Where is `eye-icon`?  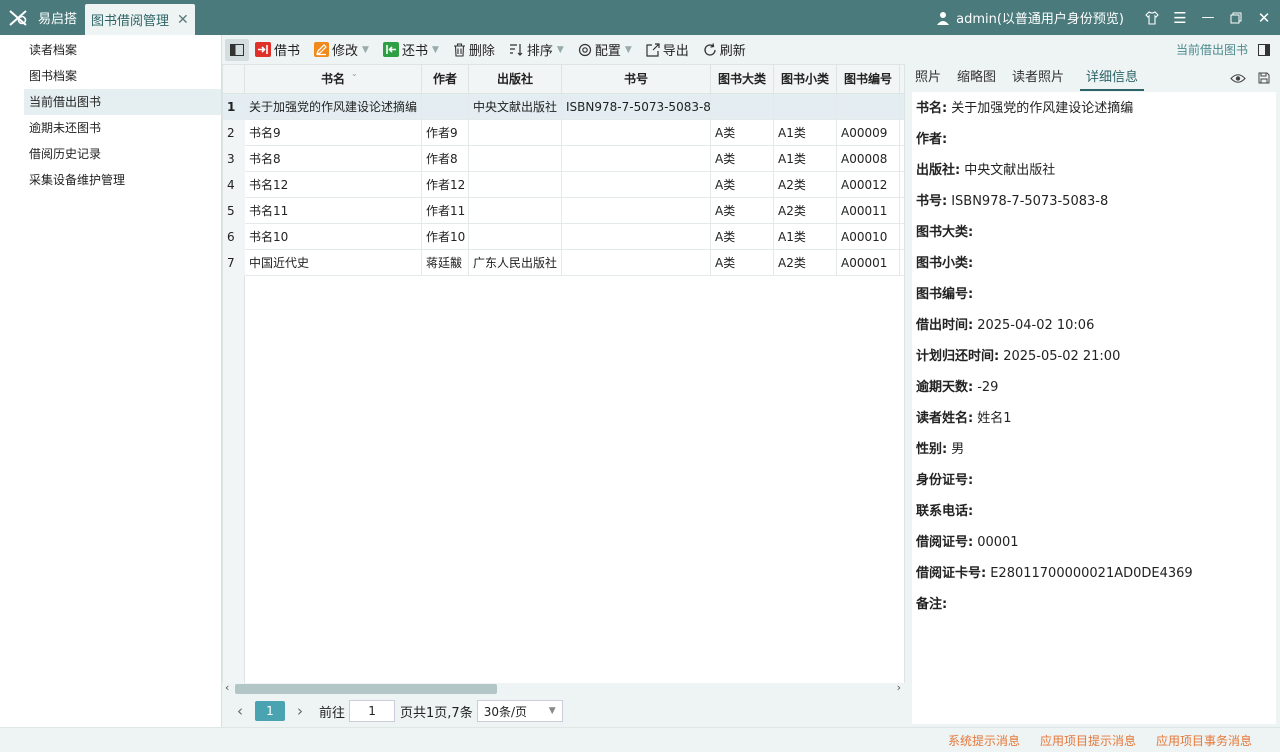 eye-icon is located at coordinates (1238, 78).